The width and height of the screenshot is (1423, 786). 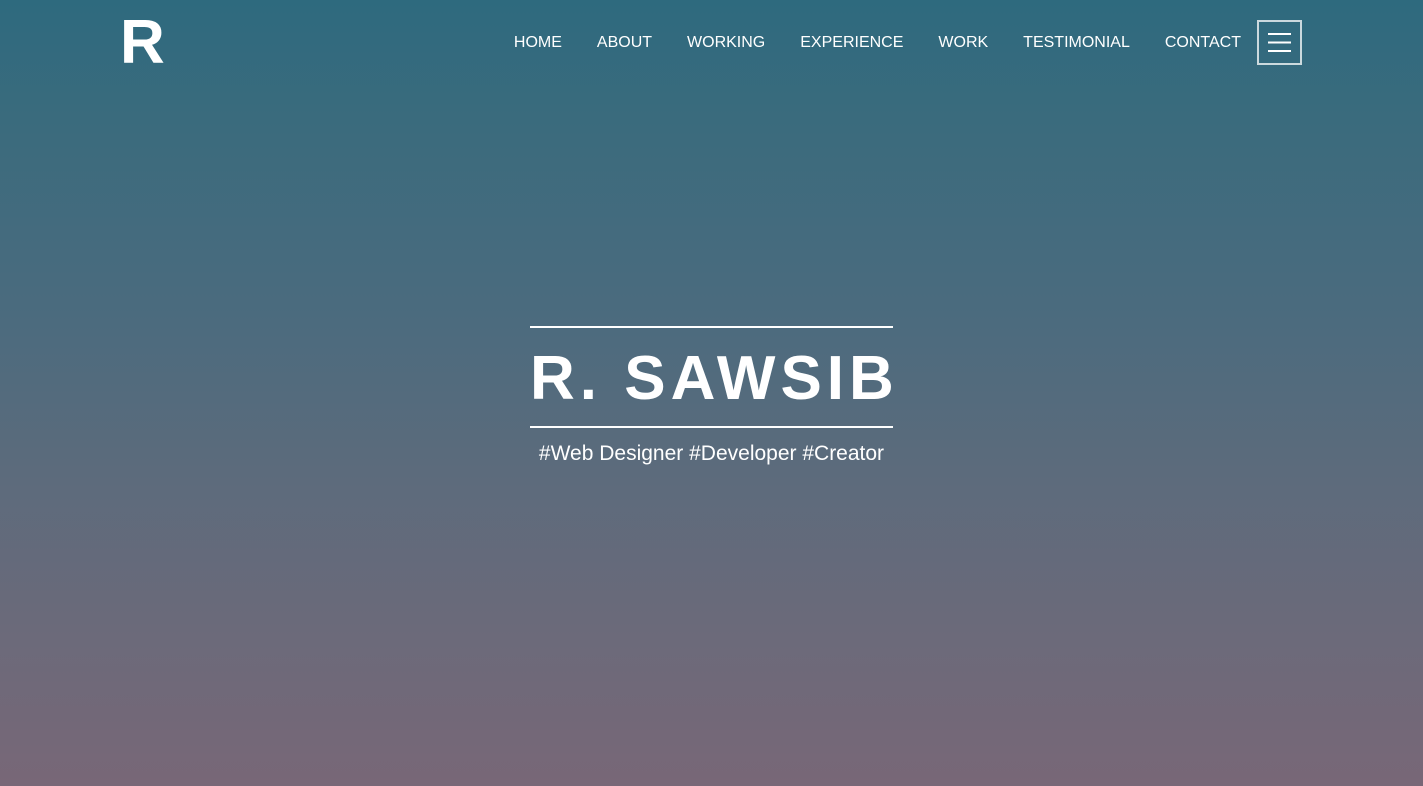 I want to click on nav-item-contact: CONTACT, so click(x=1203, y=43).